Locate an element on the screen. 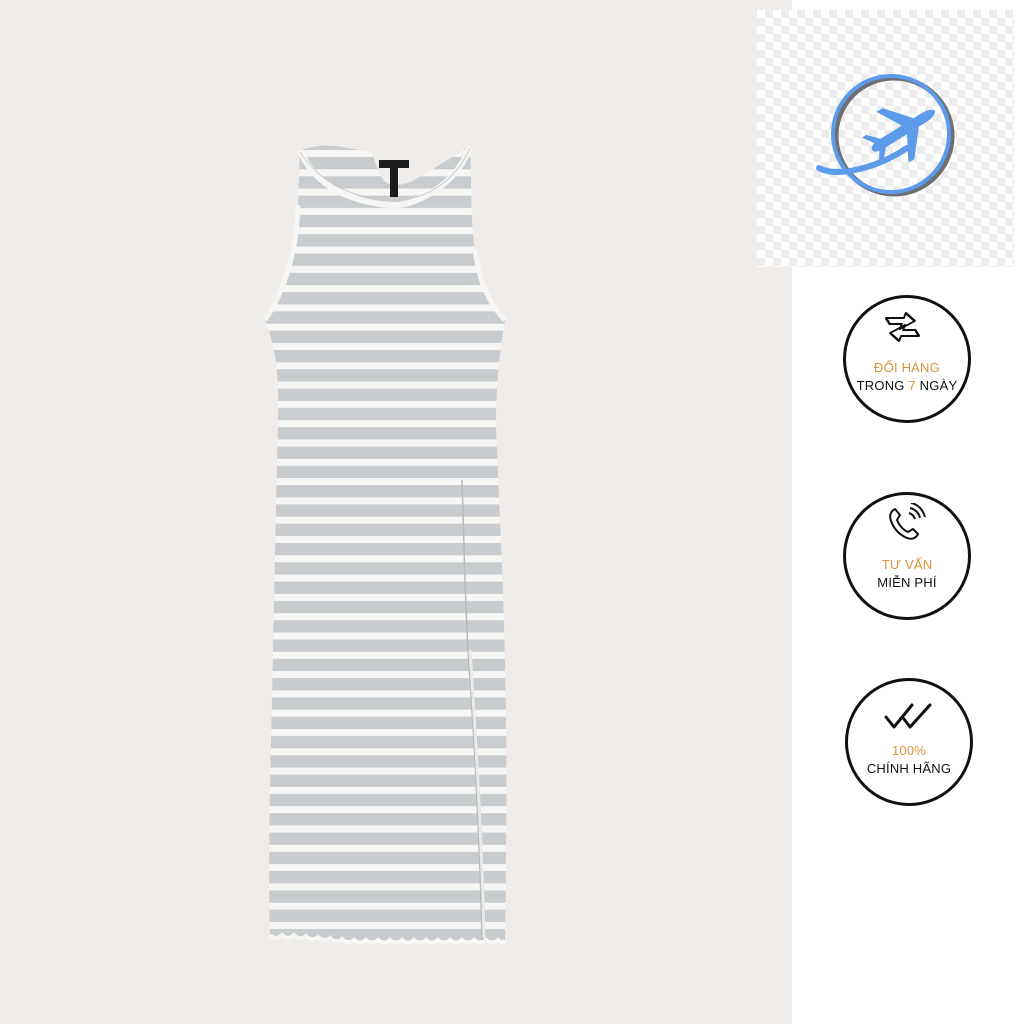 This screenshot has height=1024, width=1024. authentic-badge: 100% CHÍNH HÃNG is located at coordinates (909, 742).